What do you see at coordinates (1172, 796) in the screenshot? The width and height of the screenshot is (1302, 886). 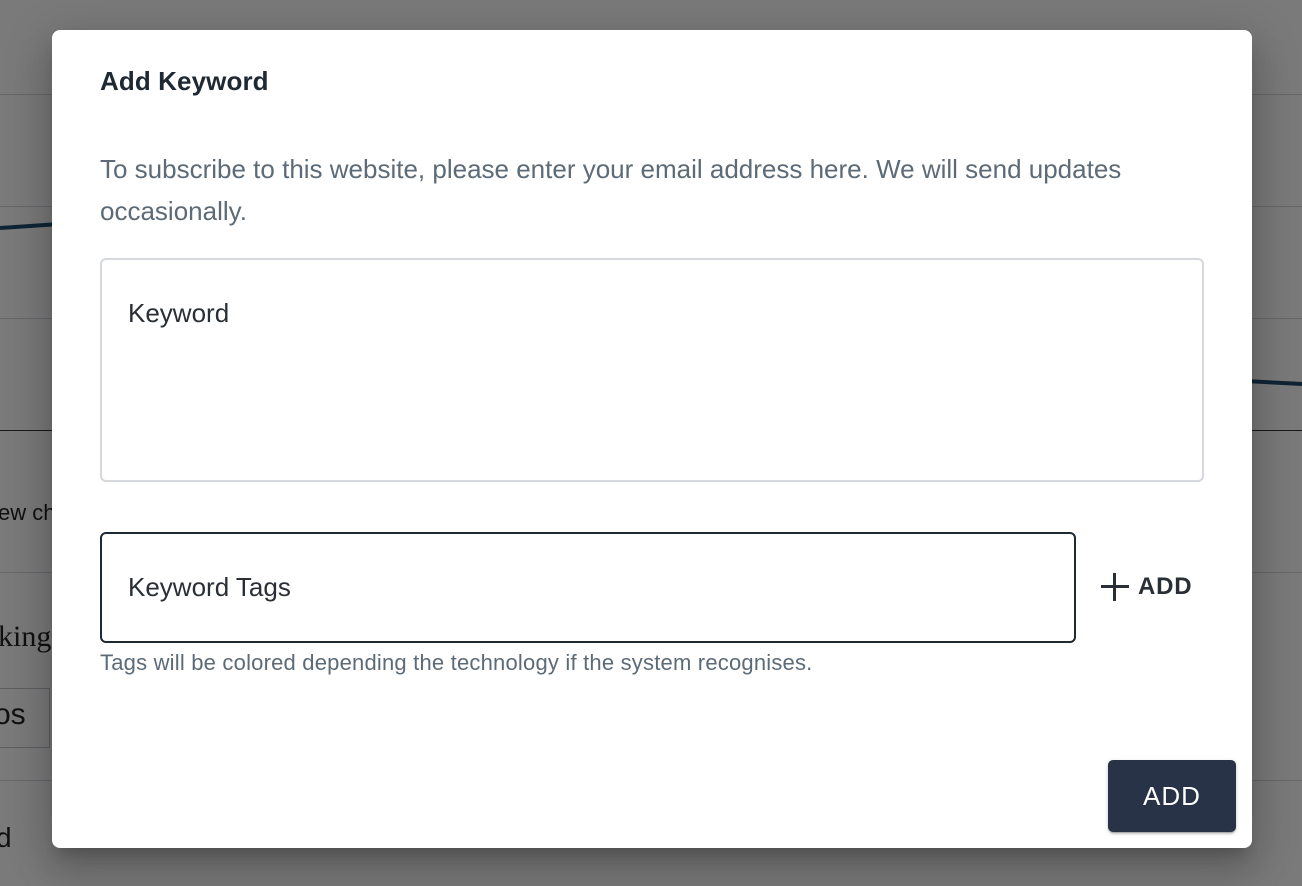 I see `add-keyword-submit-button: ADD` at bounding box center [1172, 796].